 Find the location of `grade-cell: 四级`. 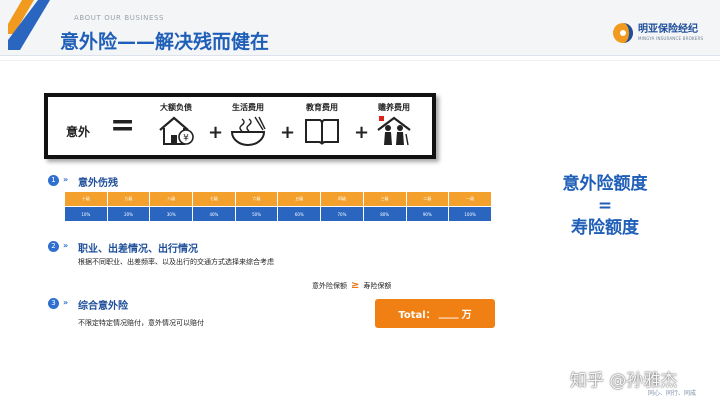

grade-cell: 四级 is located at coordinates (342, 199).